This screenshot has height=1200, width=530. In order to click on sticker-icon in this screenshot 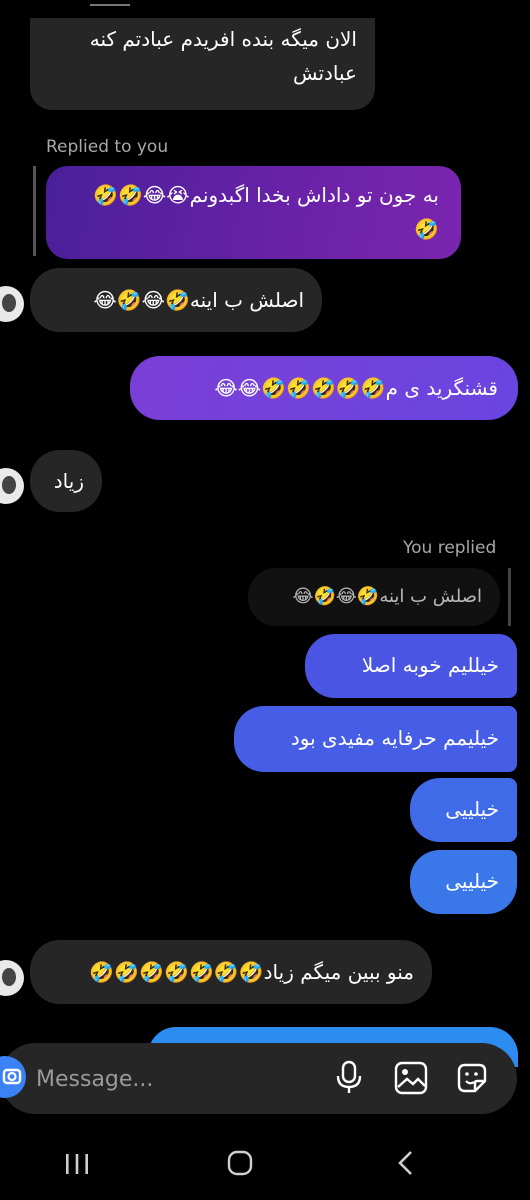, I will do `click(472, 1078)`.